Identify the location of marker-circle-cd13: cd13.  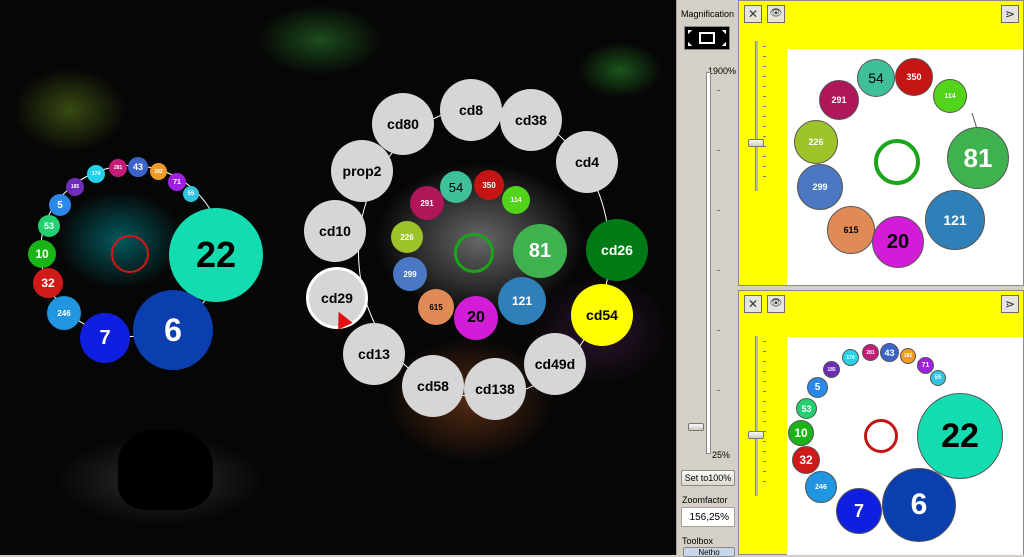
(374, 354).